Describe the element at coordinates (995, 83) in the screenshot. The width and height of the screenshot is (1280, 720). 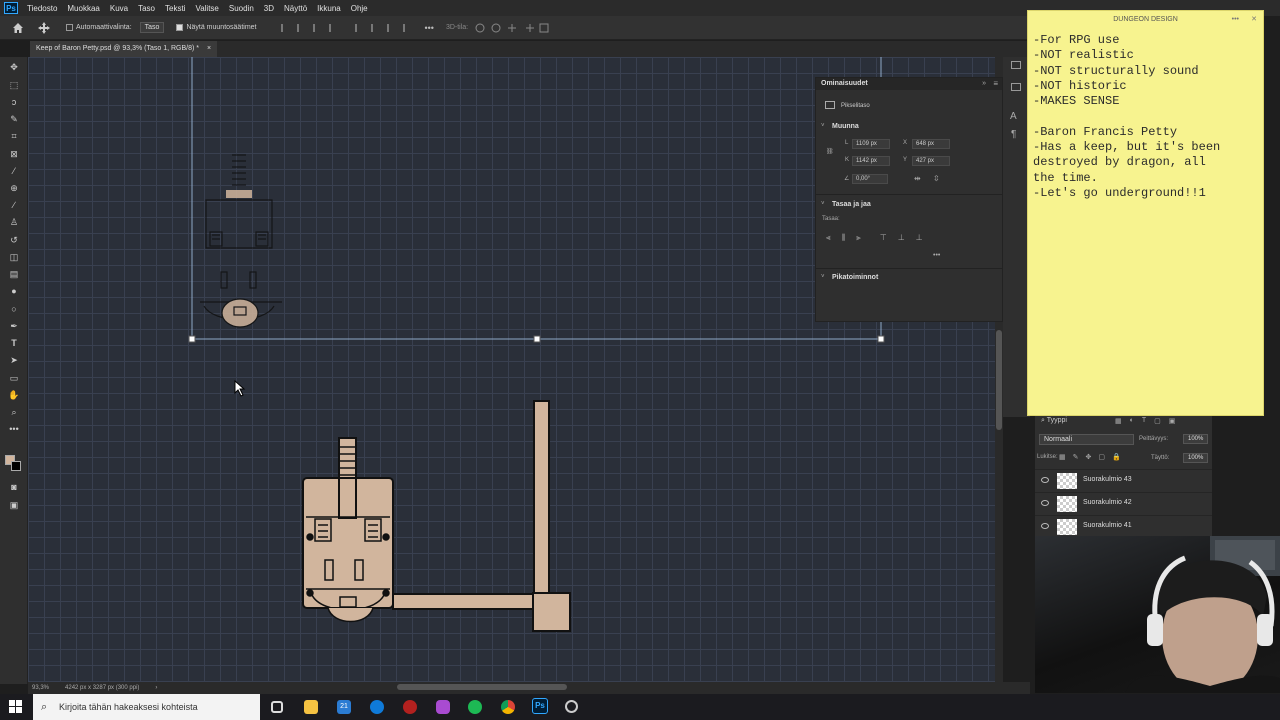
I see `panel-menu-icon: ≡` at that location.